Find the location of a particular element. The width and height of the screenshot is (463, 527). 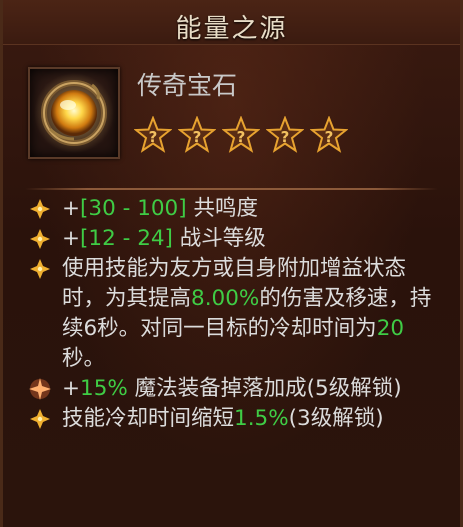

property-text: 共鸣度 is located at coordinates (222, 208).